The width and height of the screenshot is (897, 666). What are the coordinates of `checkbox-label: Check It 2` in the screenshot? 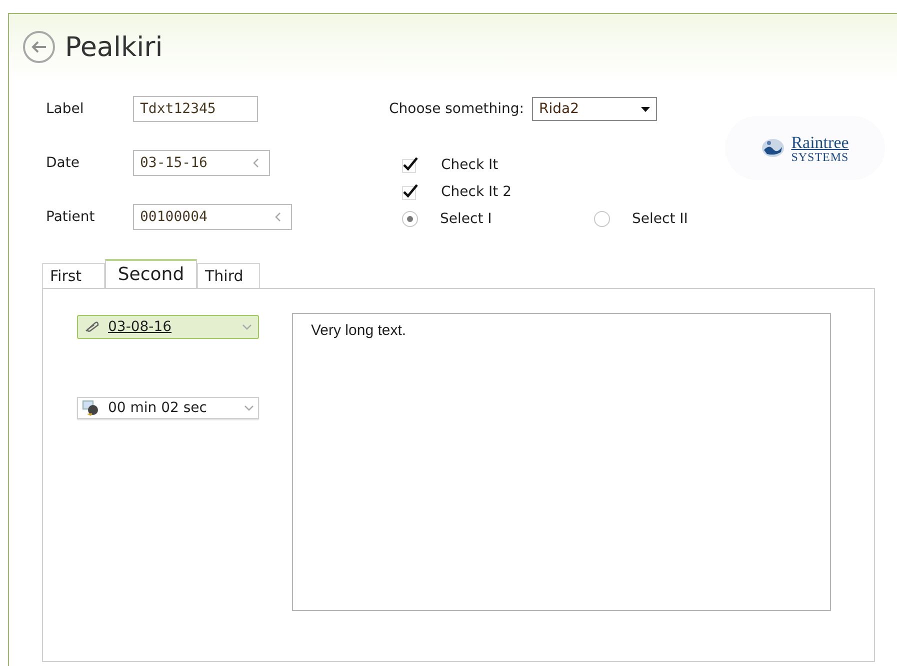 It's located at (476, 192).